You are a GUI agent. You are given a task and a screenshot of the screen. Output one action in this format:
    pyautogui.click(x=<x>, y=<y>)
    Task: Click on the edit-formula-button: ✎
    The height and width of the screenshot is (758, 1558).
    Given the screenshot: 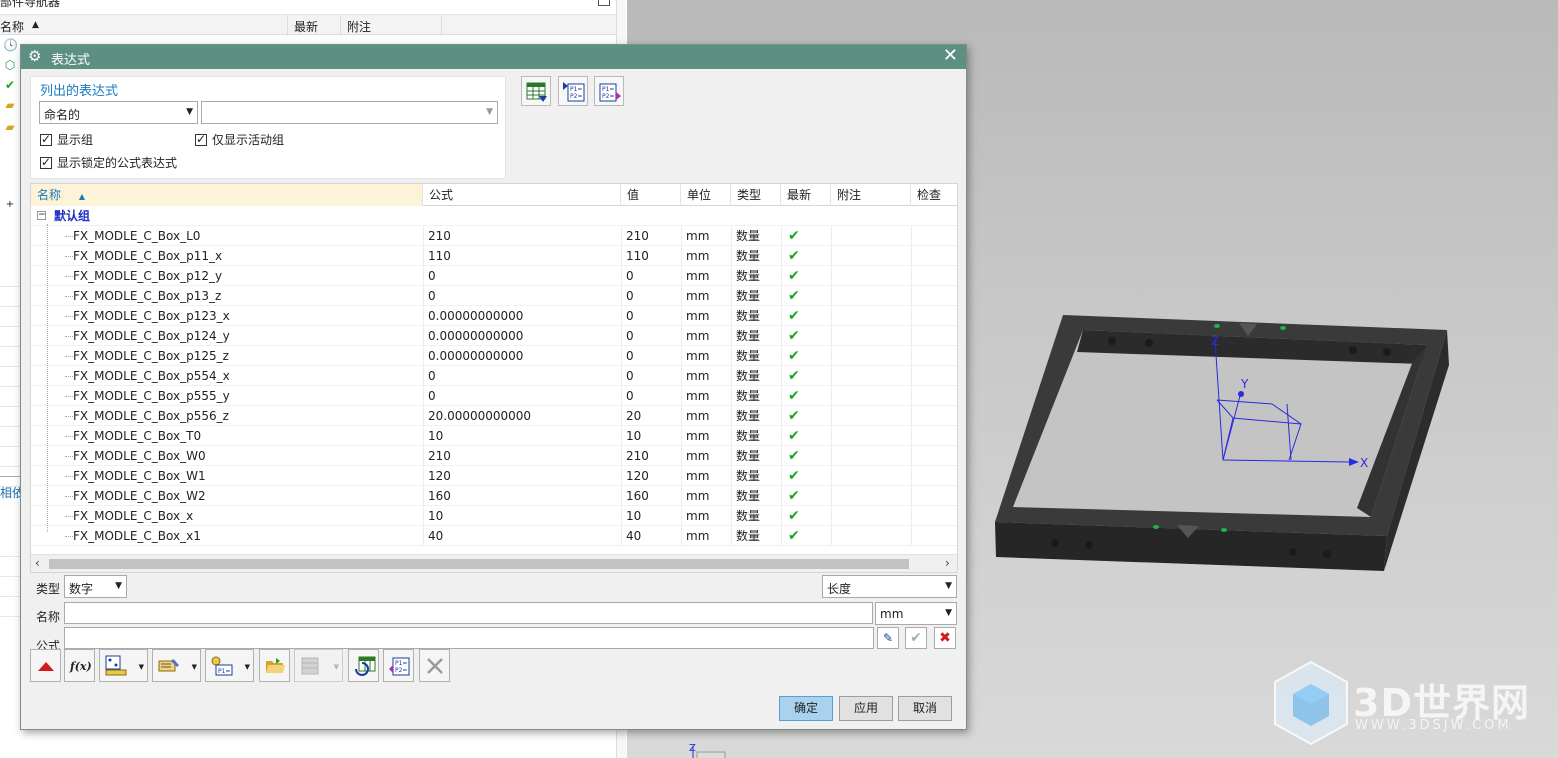 What is the action you would take?
    pyautogui.click(x=888, y=638)
    